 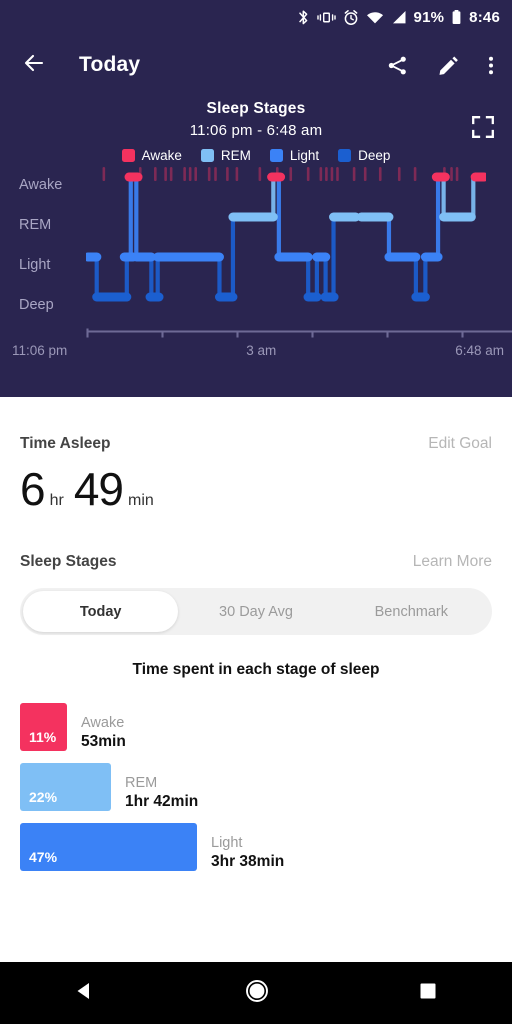 I want to click on battery-percent: 91%, so click(x=429, y=17).